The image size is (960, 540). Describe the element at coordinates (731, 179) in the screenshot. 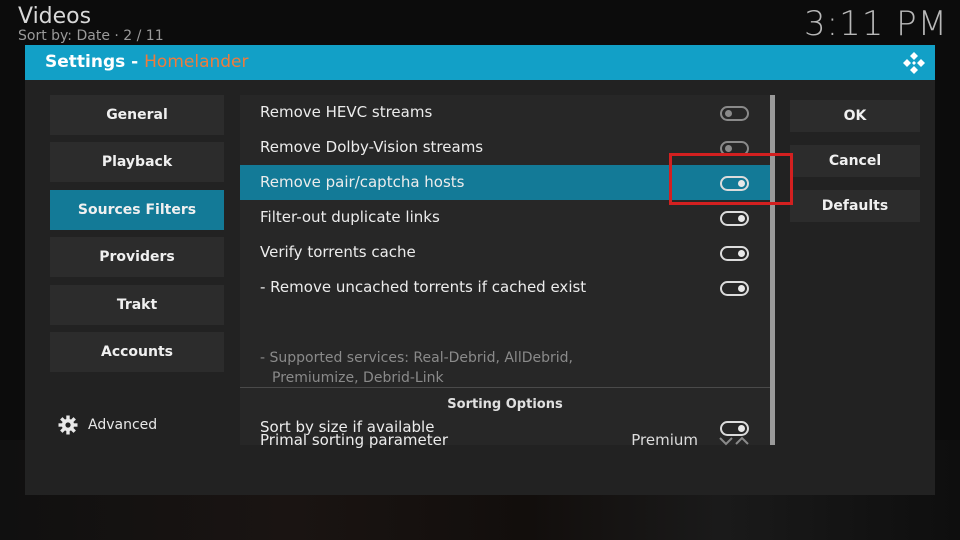

I see `annotation-highlight-box` at that location.